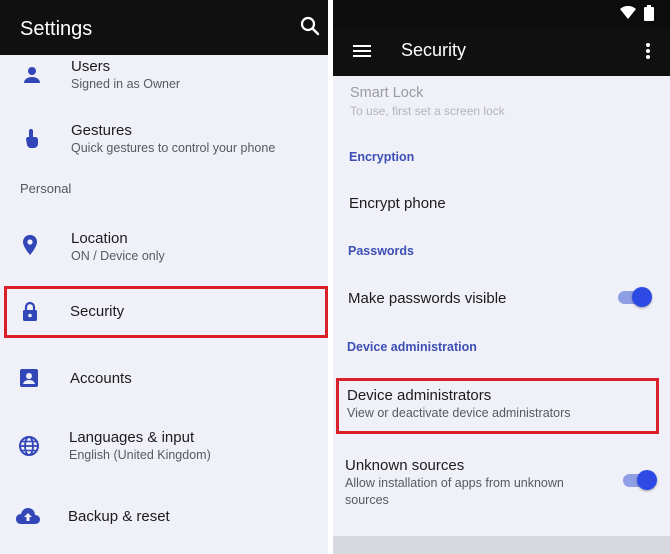  What do you see at coordinates (164, 27) in the screenshot?
I see `settings-app-bar: Settings` at bounding box center [164, 27].